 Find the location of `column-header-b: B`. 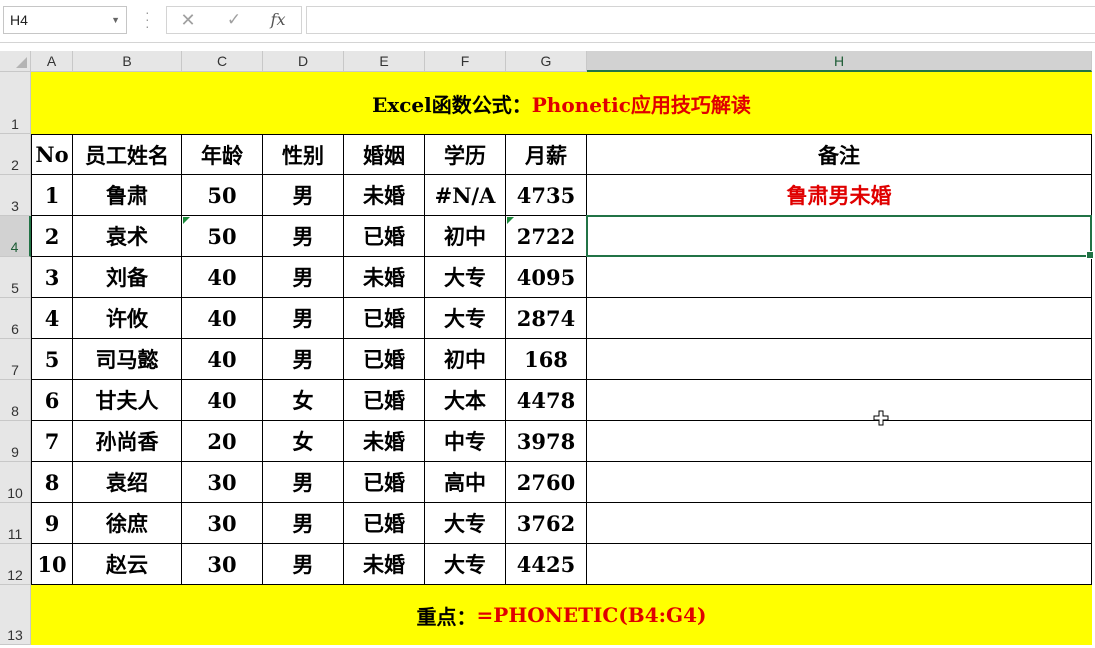

column-header-b: B is located at coordinates (127, 61).